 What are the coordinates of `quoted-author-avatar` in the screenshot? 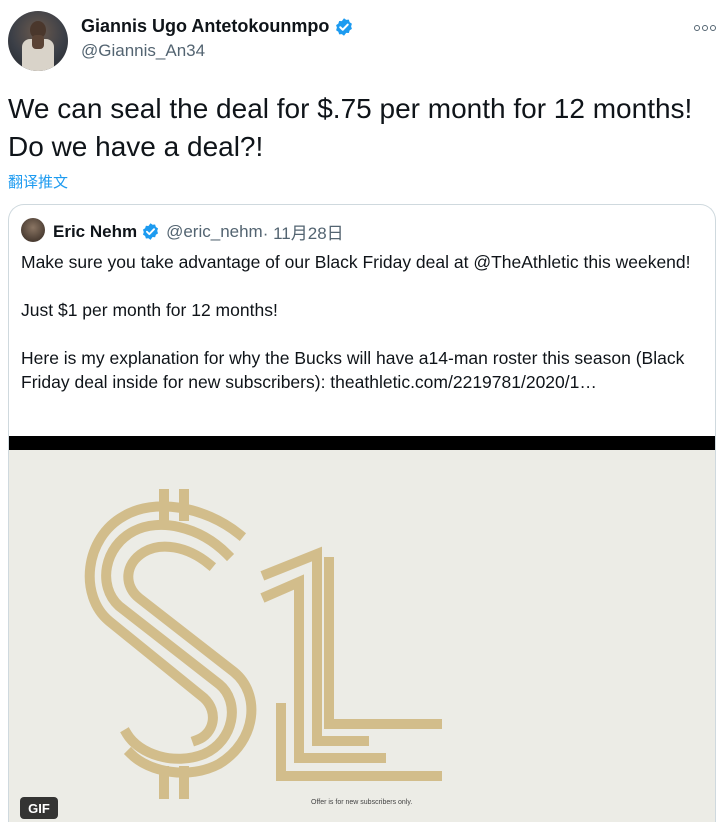 It's located at (33, 230).